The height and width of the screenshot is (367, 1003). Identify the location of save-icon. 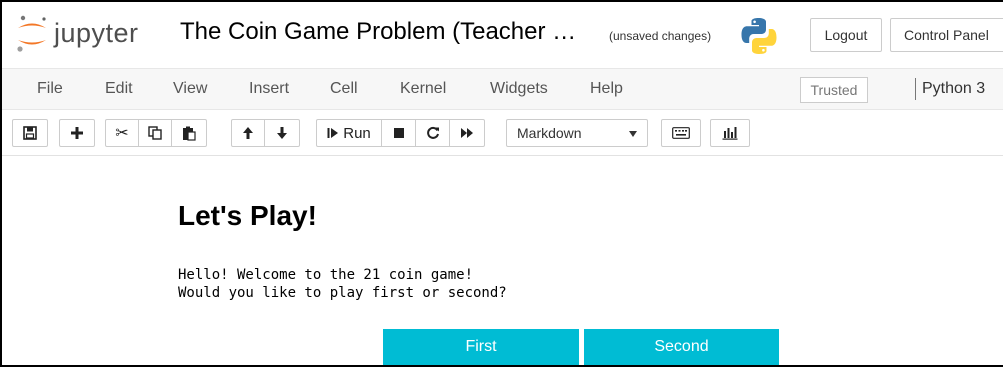
(30, 133).